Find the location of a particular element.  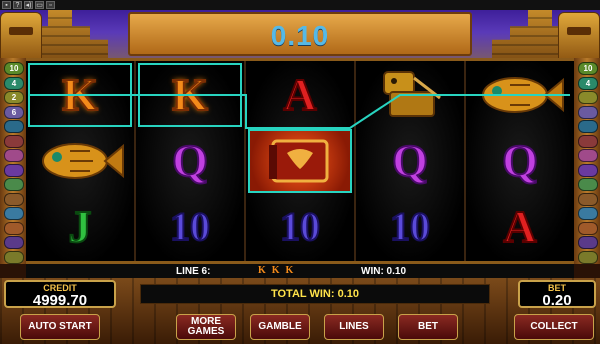

idol-icon is located at coordinates (412, 94).